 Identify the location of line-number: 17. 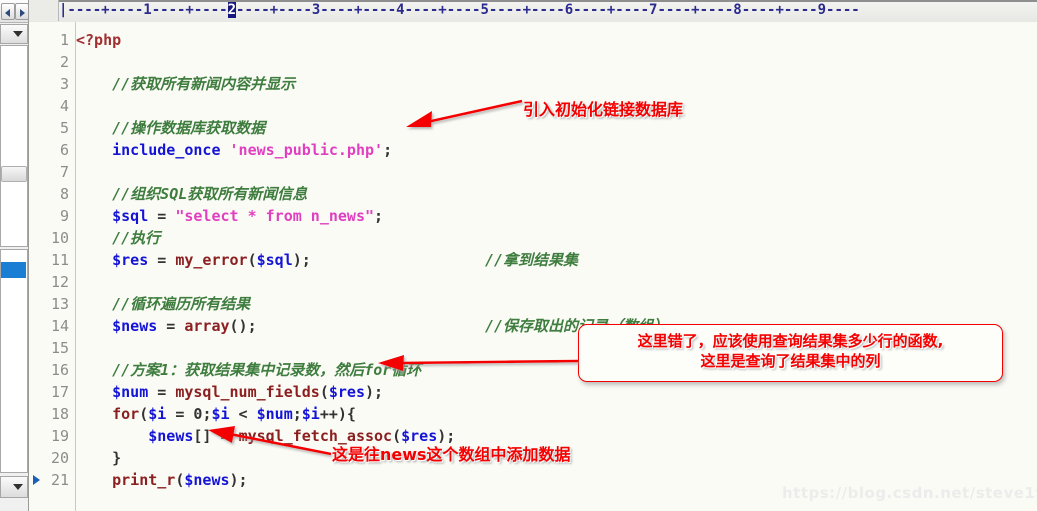
(59, 392).